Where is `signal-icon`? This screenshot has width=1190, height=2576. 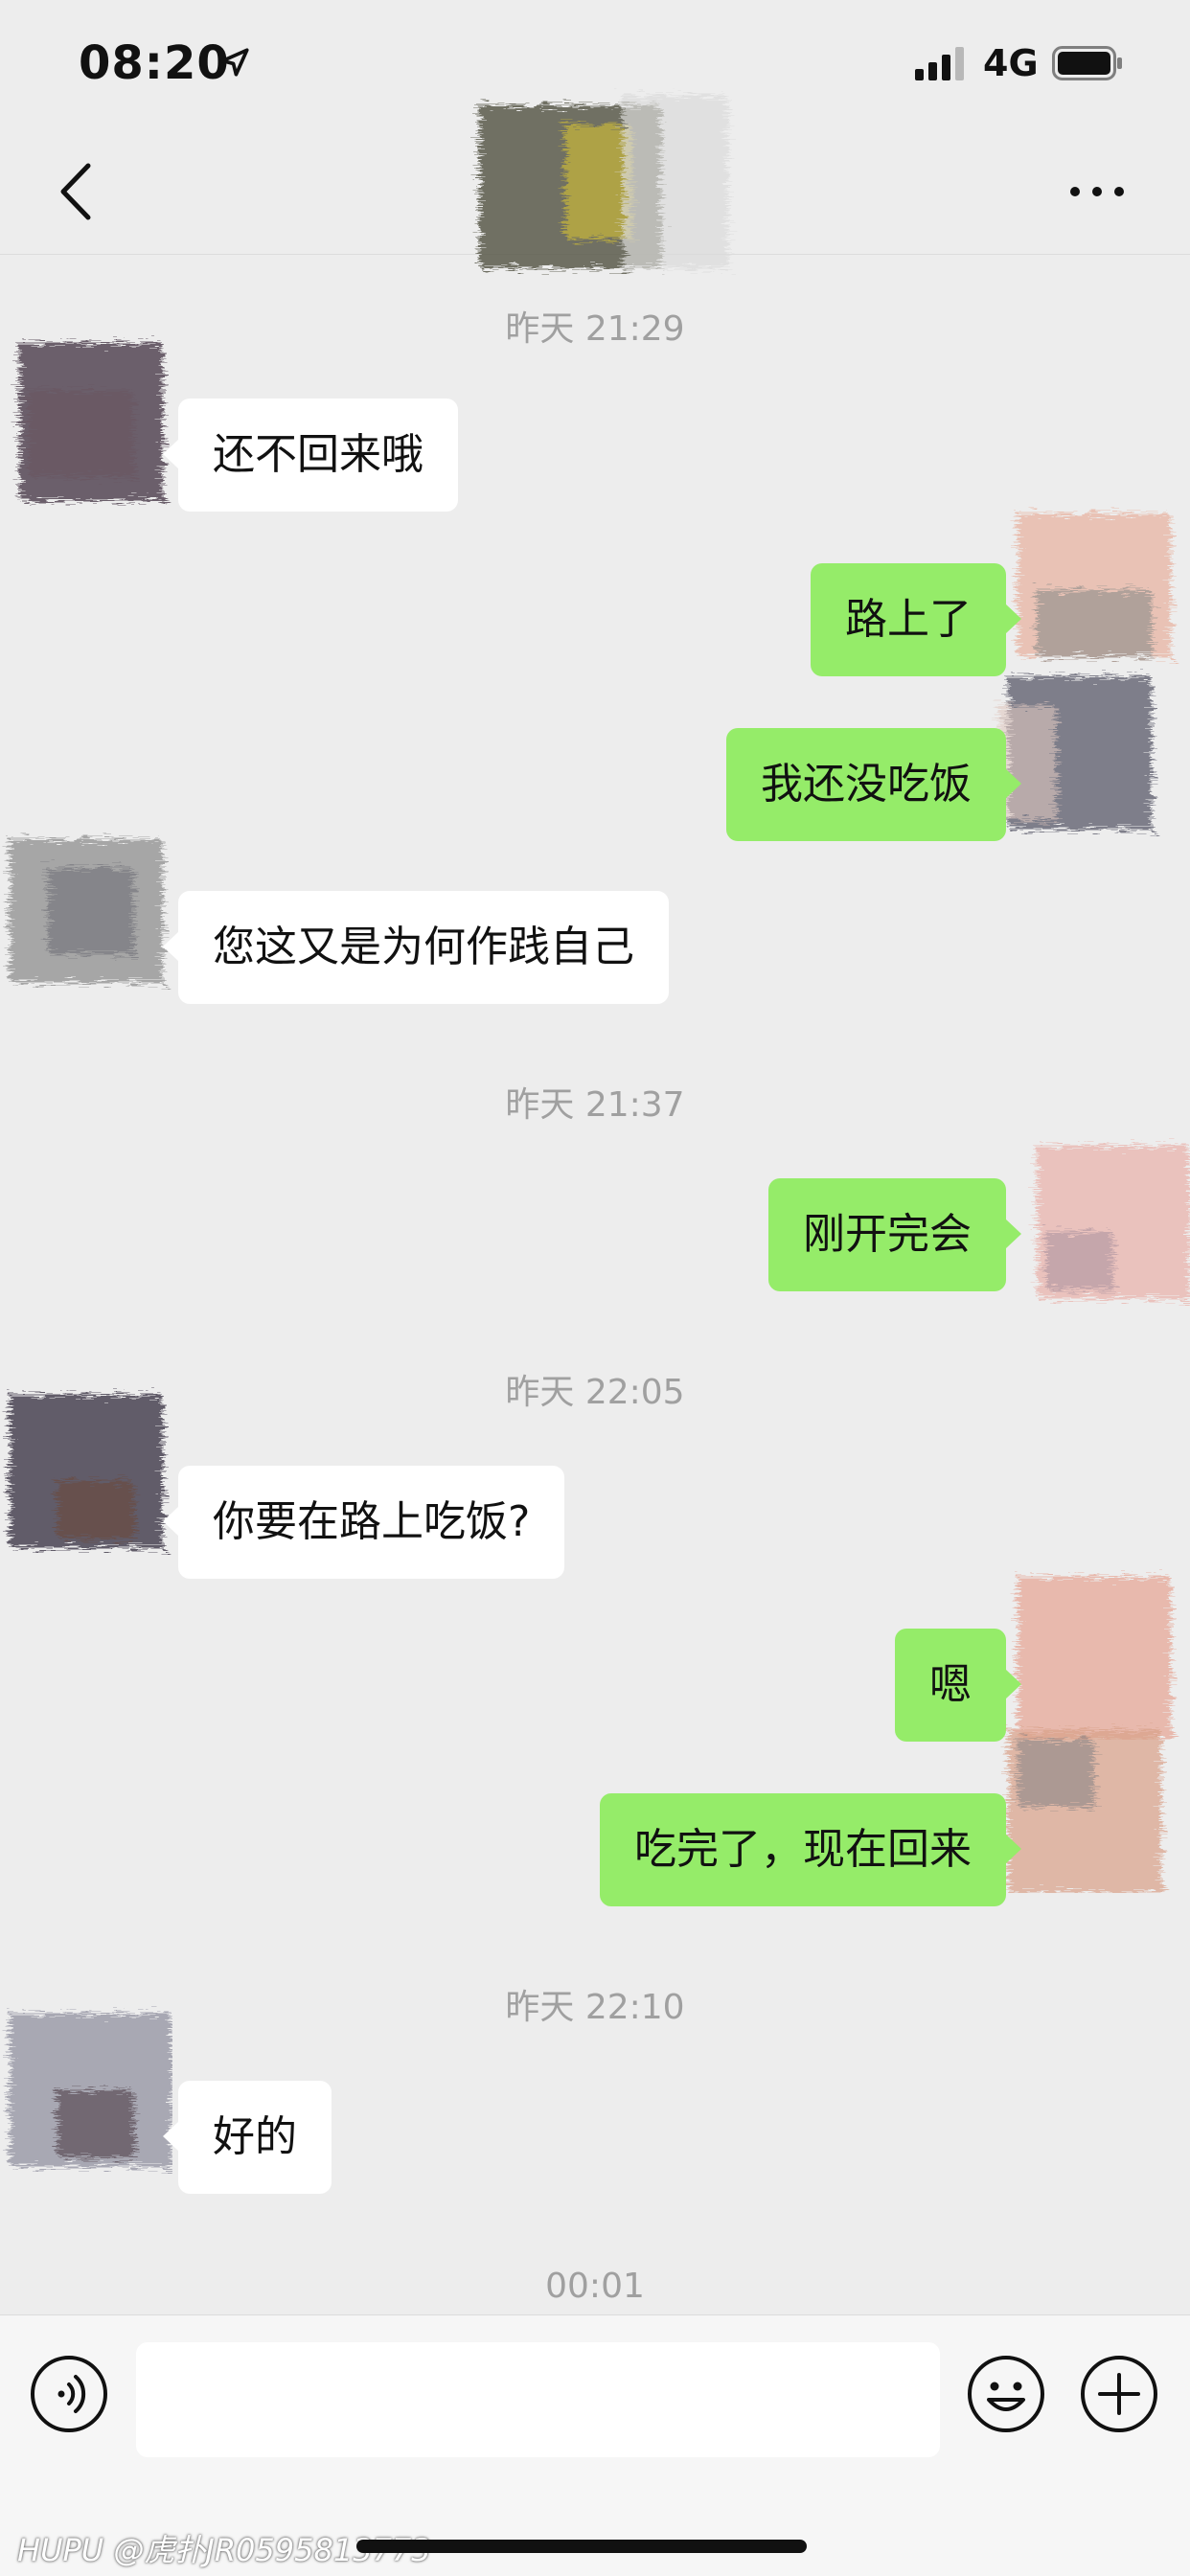
signal-icon is located at coordinates (940, 63).